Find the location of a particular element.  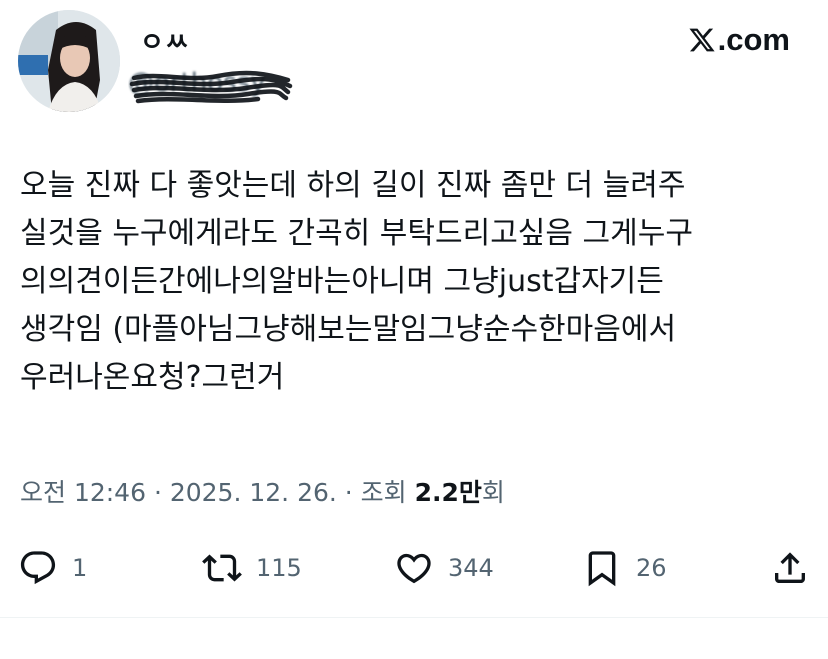

retweet-button: 115 is located at coordinates (252, 568).